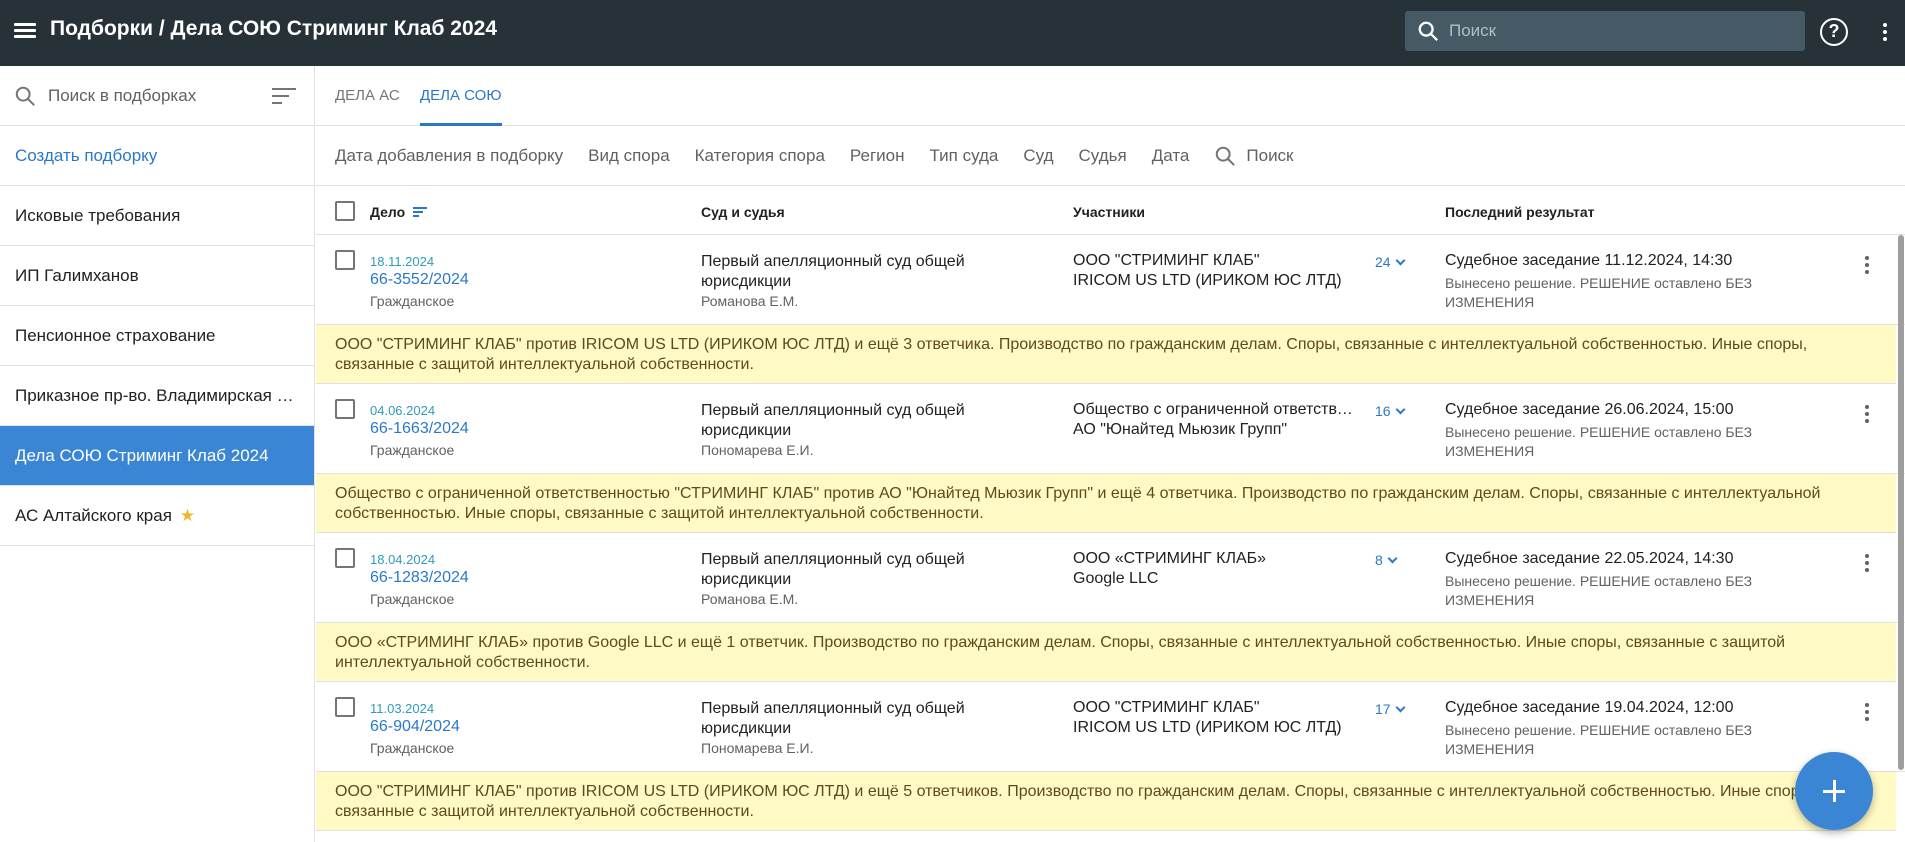  What do you see at coordinates (93, 515) in the screenshot?
I see `sidebar-item-label: АС Алтайского края` at bounding box center [93, 515].